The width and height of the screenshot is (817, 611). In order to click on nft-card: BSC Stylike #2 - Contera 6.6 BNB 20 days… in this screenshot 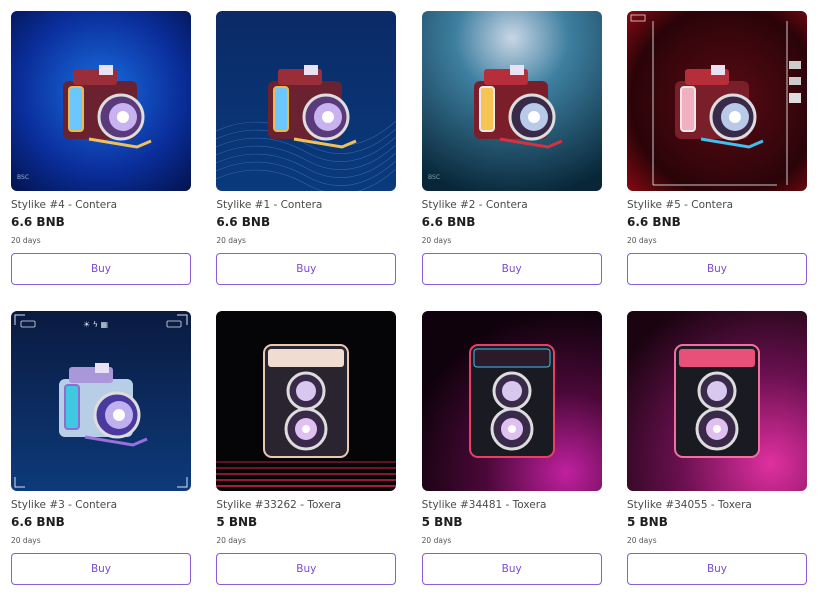, I will do `click(511, 161)`.